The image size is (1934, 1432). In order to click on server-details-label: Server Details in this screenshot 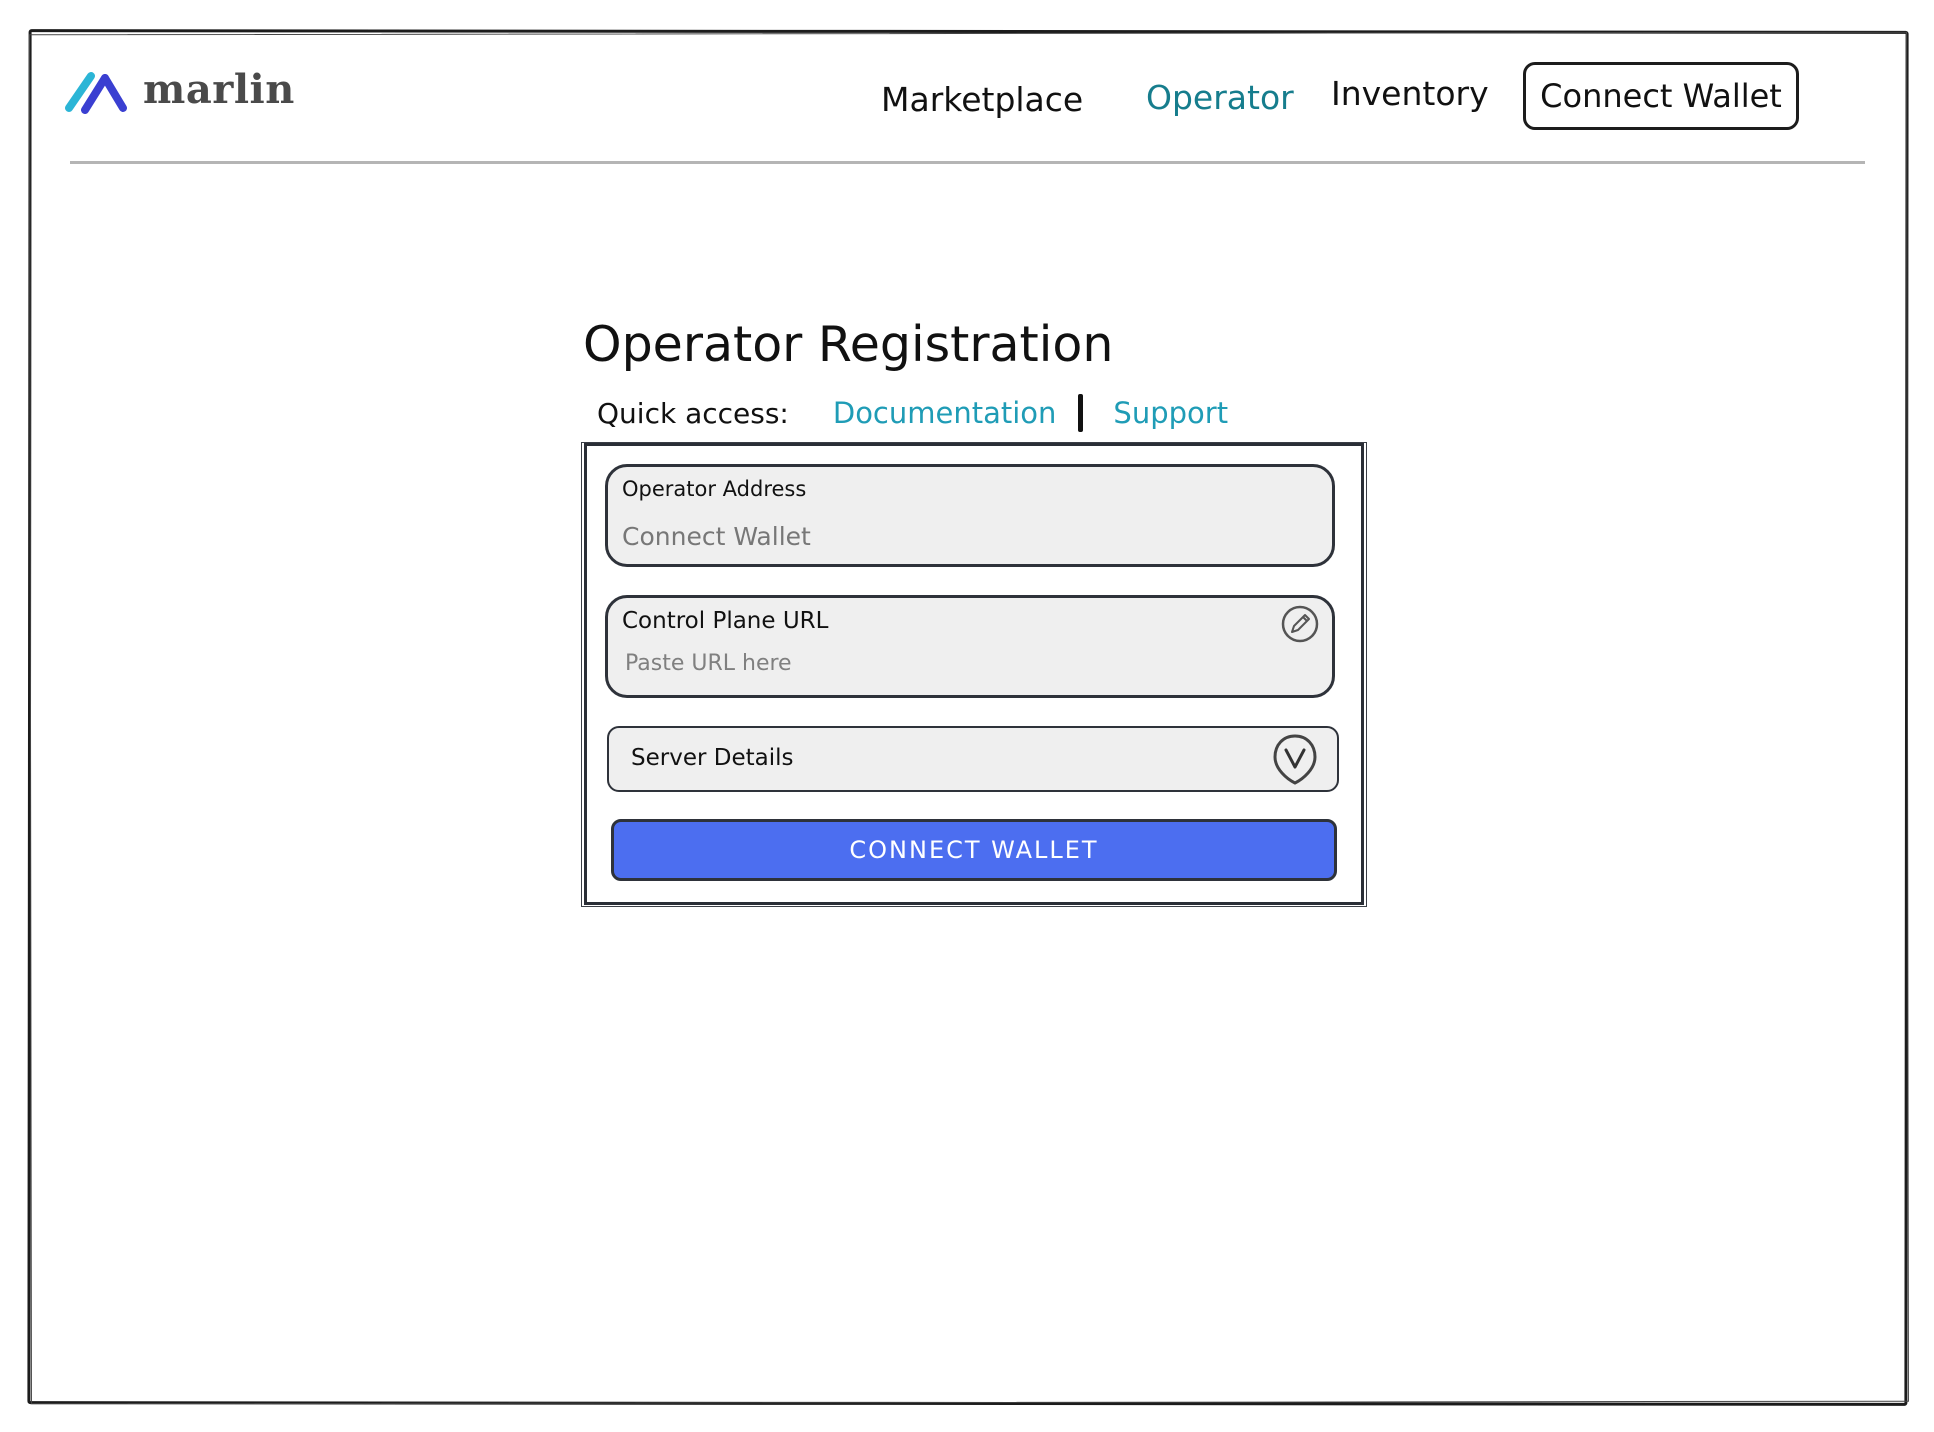, I will do `click(712, 758)`.